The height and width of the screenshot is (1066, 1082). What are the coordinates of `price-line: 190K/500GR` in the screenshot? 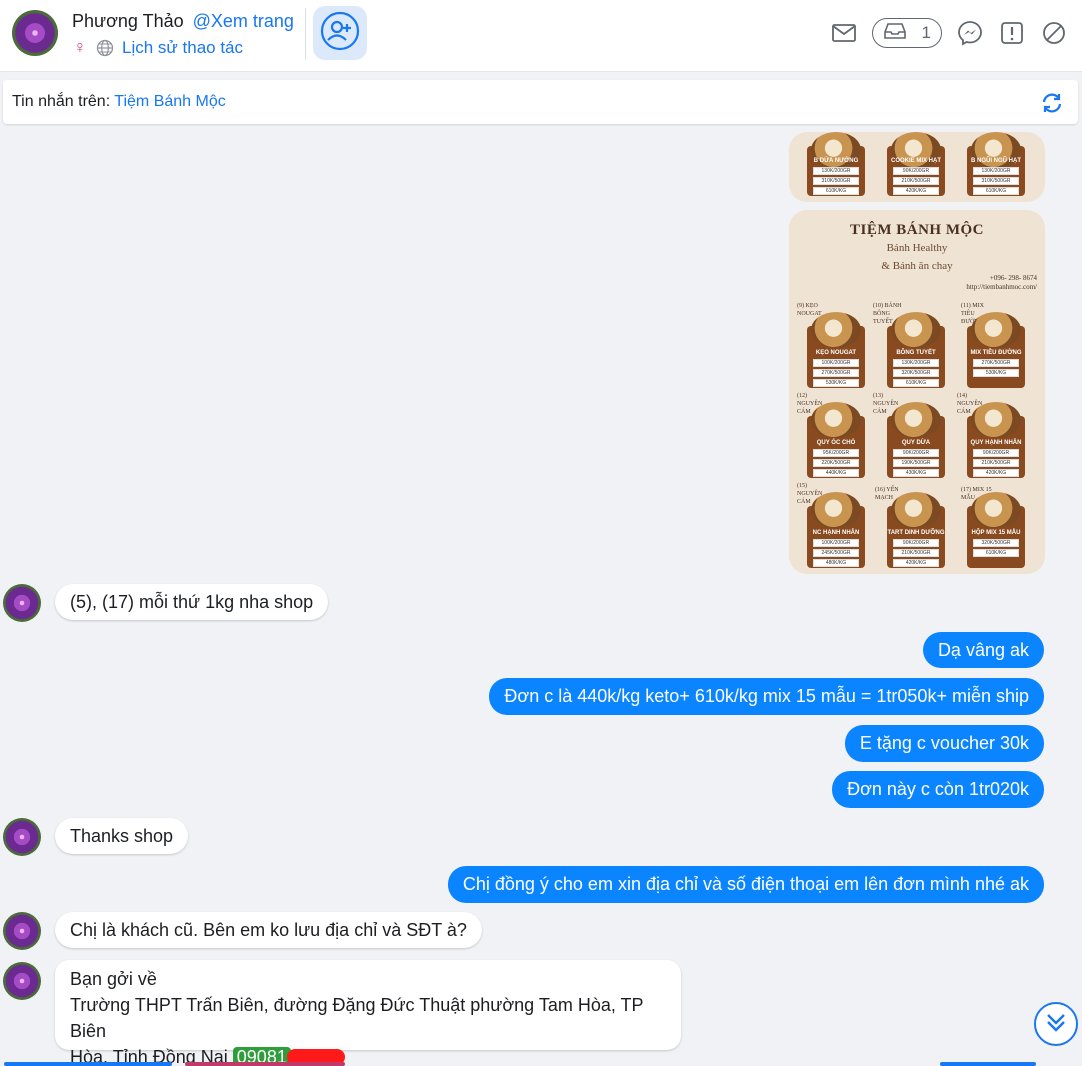 It's located at (916, 463).